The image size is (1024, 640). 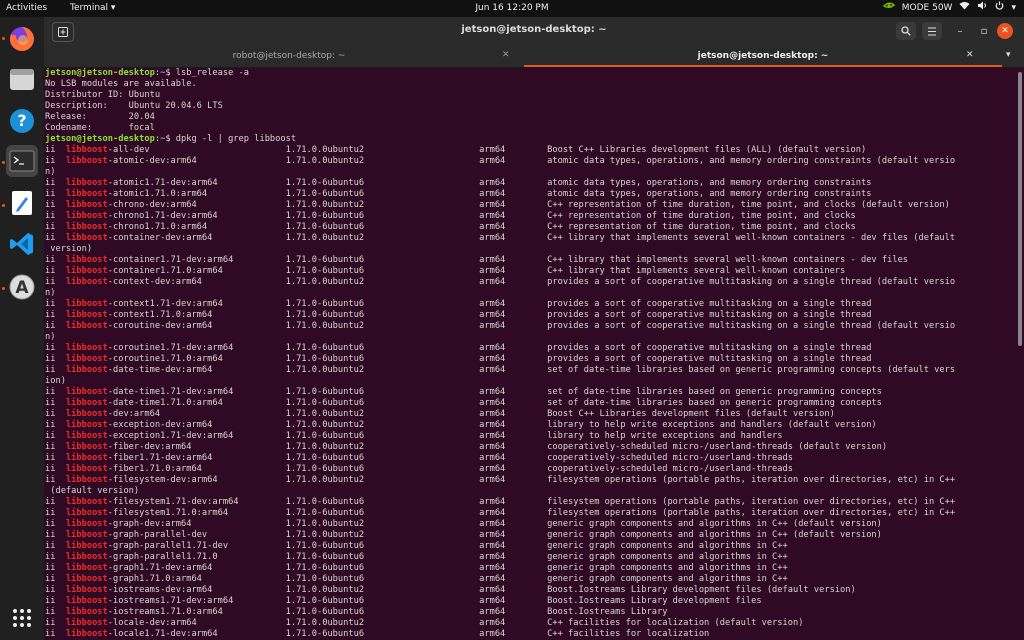 What do you see at coordinates (984, 31) in the screenshot?
I see `maximize-button: ▫` at bounding box center [984, 31].